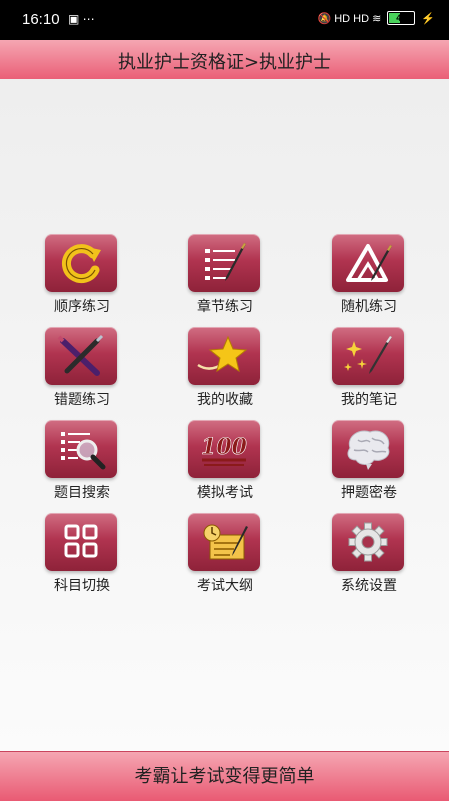 Image resolution: width=449 pixels, height=801 pixels. Describe the element at coordinates (224, 356) in the screenshot. I see `star-icon` at that location.